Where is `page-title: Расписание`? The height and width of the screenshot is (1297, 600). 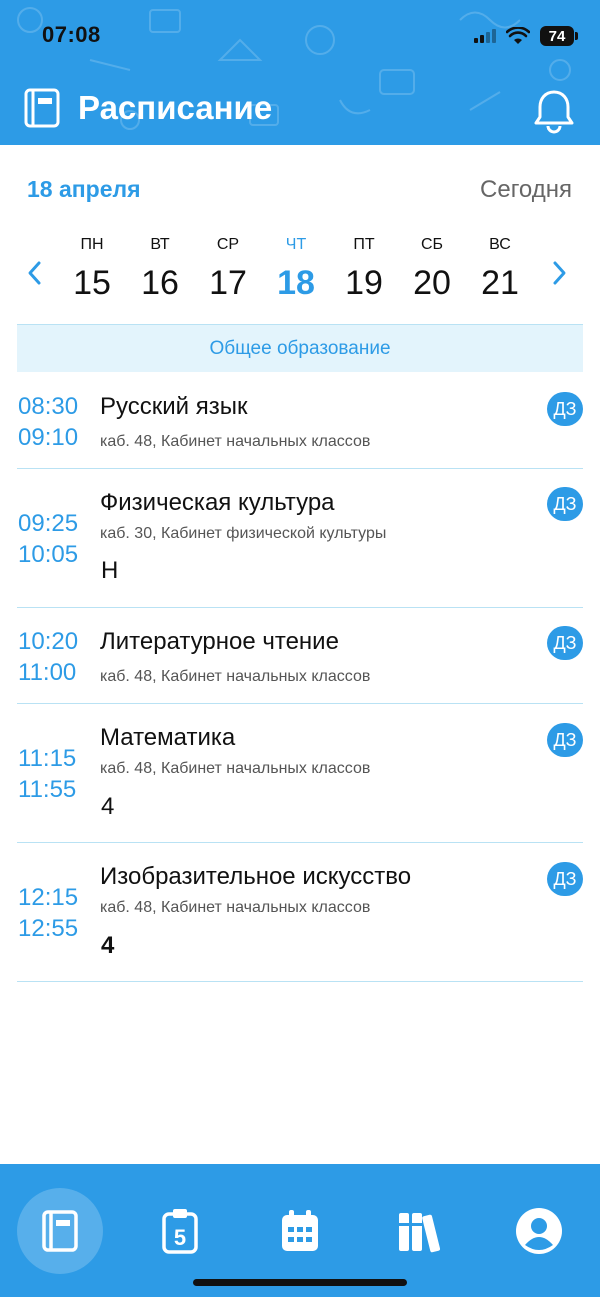 page-title: Расписание is located at coordinates (175, 107).